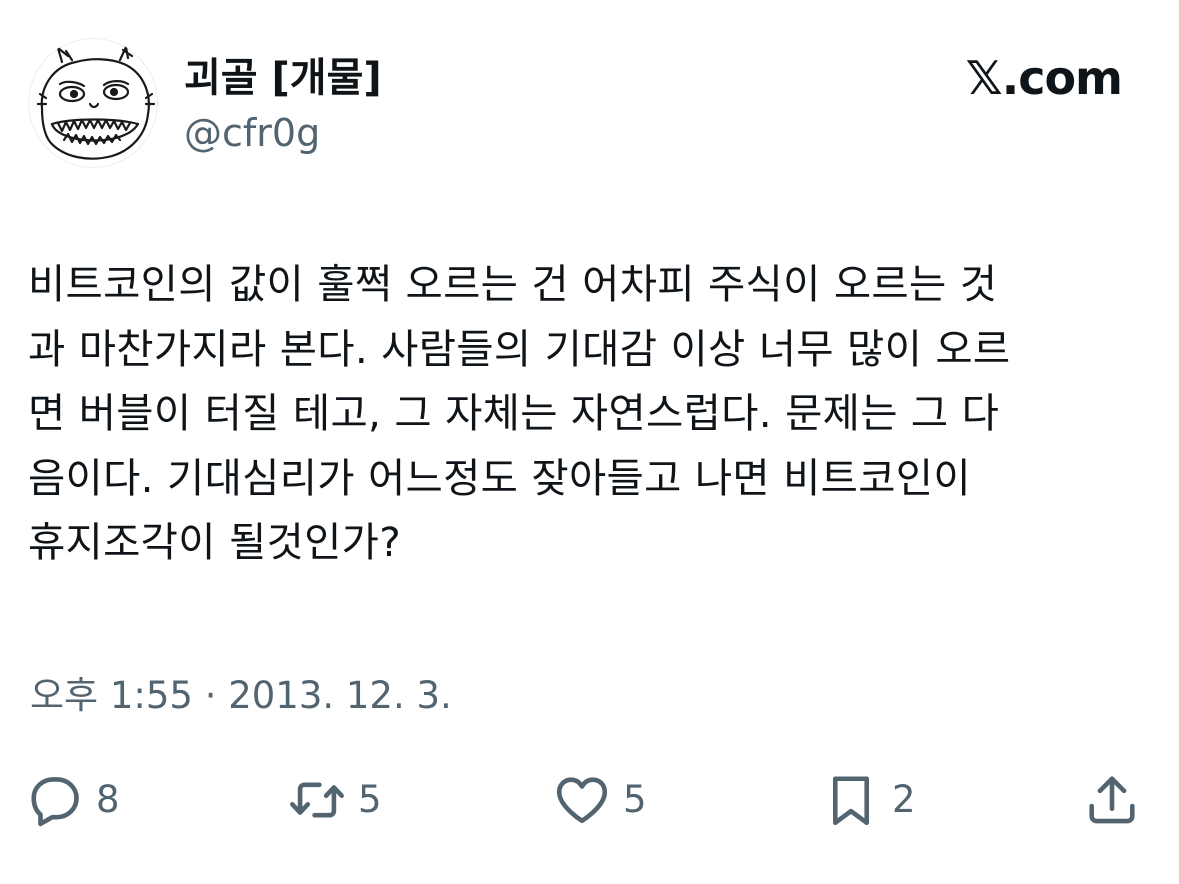 This screenshot has height=884, width=1179. I want to click on monster-sketch-avatar-icon, so click(96, 102).